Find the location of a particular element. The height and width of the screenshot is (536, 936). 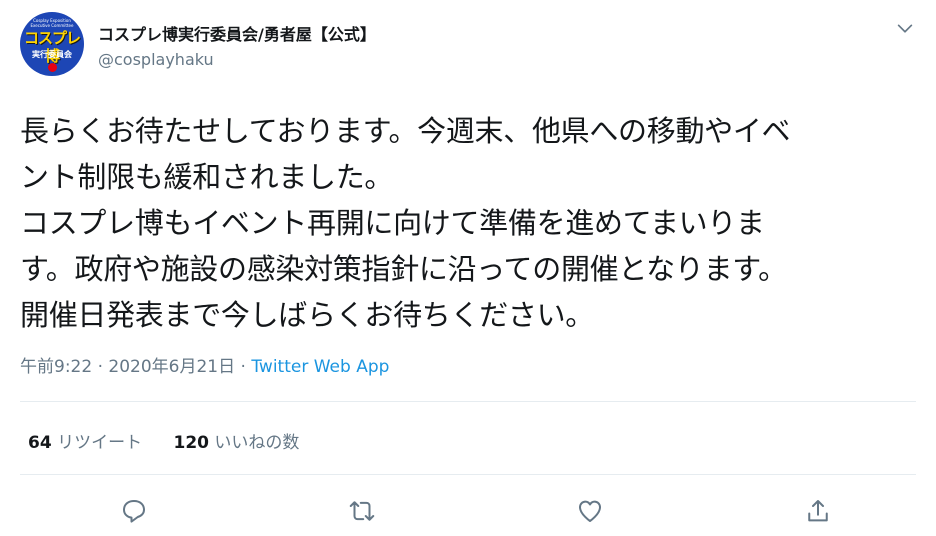

heart-icon is located at coordinates (590, 511).